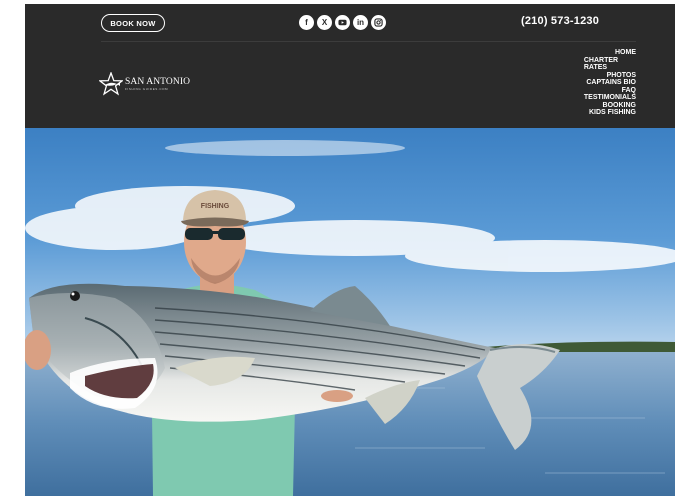 Image resolution: width=700 pixels, height=500 pixels. Describe the element at coordinates (306, 22) in the screenshot. I see `facebook-icon: f` at that location.